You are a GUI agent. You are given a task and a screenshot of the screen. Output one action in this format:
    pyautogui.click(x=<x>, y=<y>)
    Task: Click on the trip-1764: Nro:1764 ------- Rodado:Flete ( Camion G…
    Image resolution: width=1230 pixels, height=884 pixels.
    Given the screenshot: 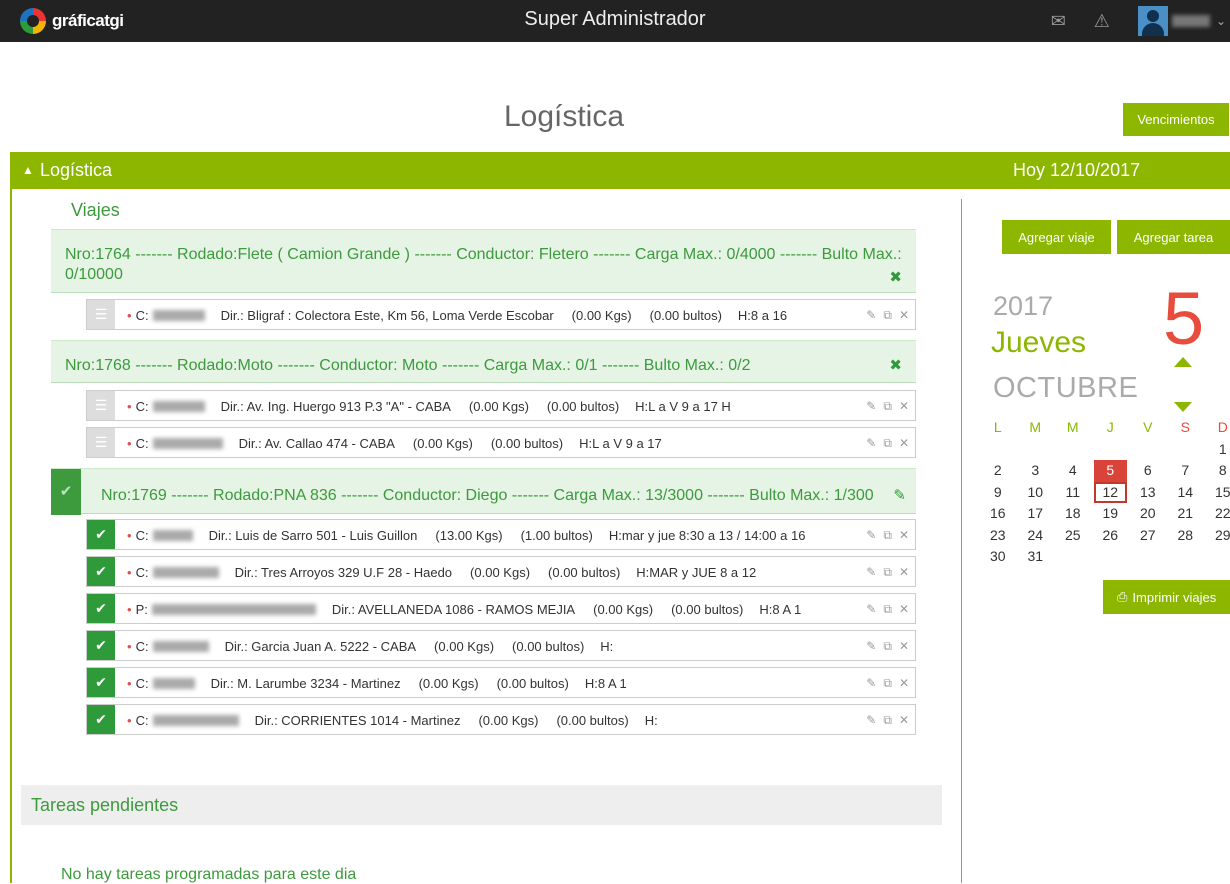 What is the action you would take?
    pyautogui.click(x=483, y=261)
    